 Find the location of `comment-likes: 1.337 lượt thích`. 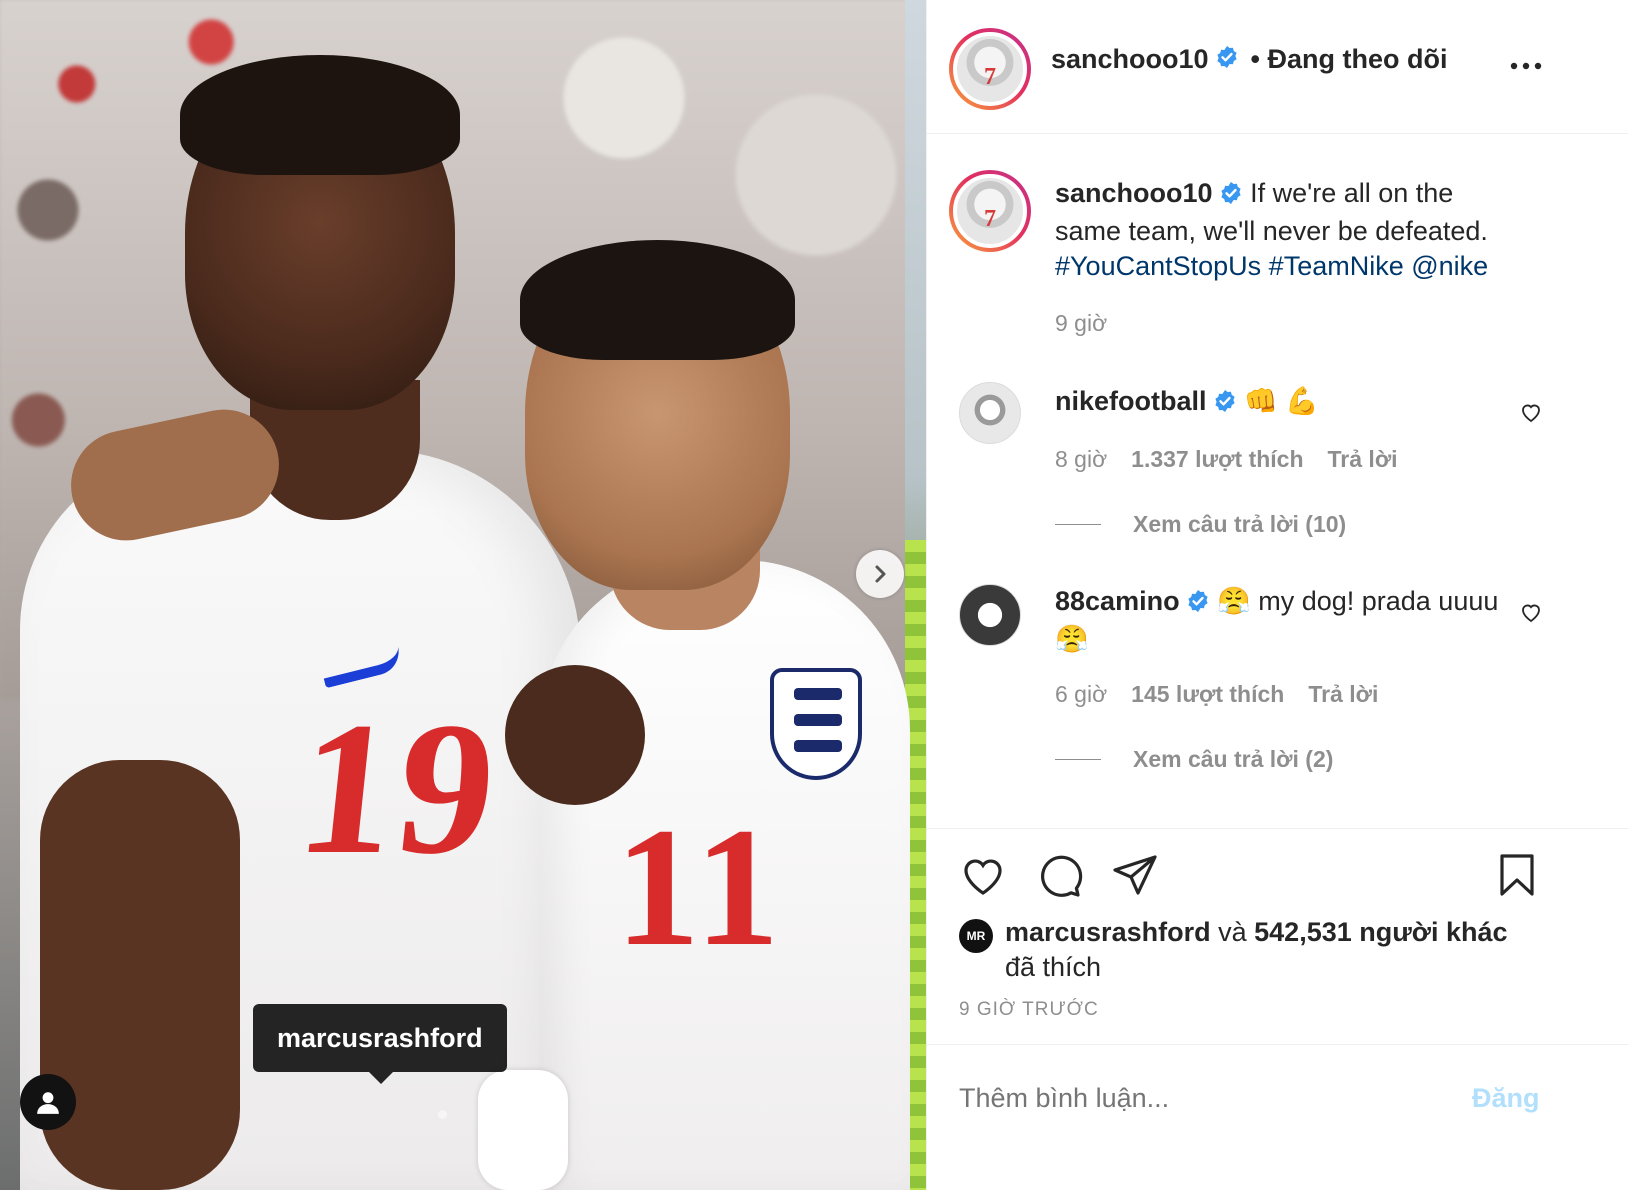

comment-likes: 1.337 lượt thích is located at coordinates (1217, 459).